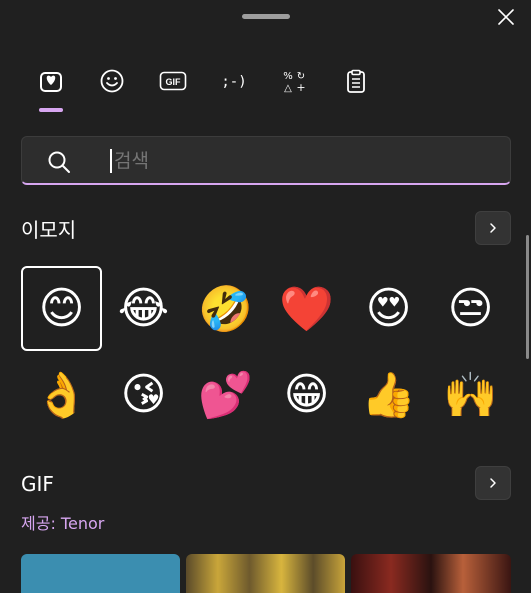  I want to click on kaomoji-icon: ;-), so click(233, 82).